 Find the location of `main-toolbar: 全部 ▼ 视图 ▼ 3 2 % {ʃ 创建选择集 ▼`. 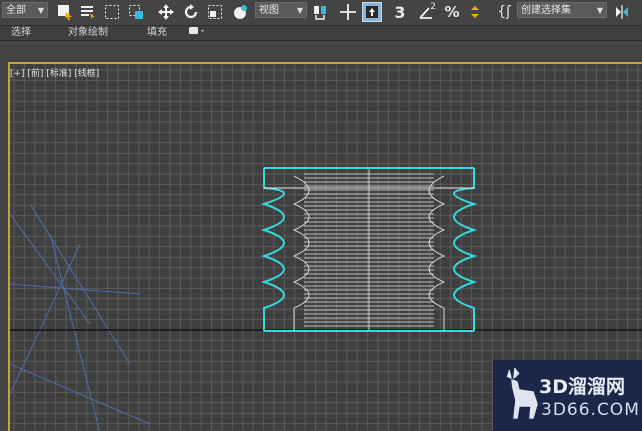

main-toolbar: 全部 ▼ 视图 ▼ 3 2 % {ʃ 创建选择集 ▼ is located at coordinates (321, 13).